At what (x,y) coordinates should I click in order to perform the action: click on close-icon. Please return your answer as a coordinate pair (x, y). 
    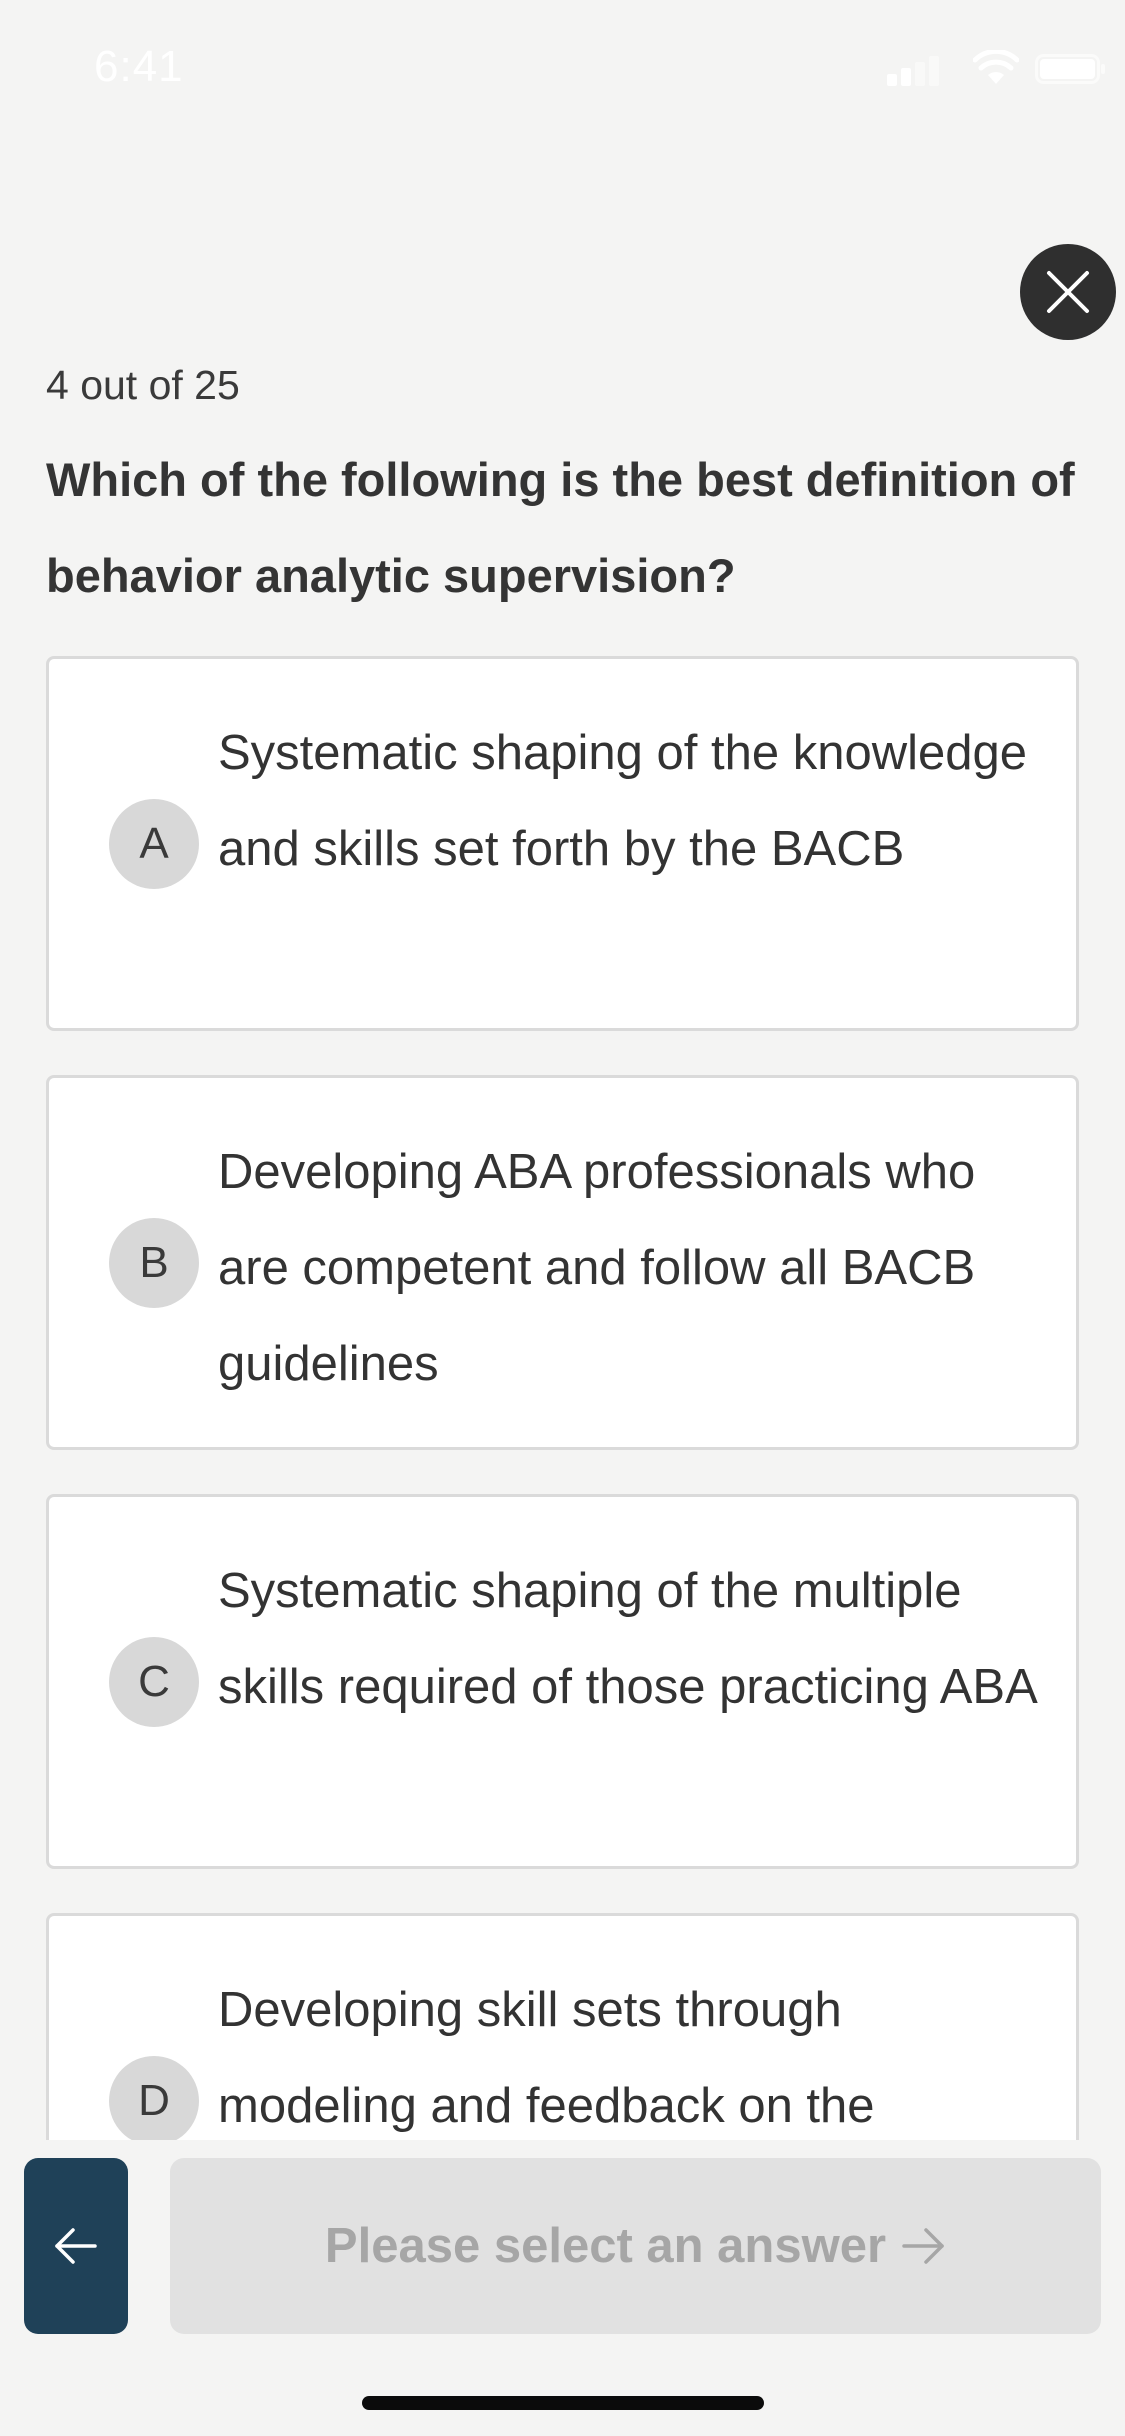
    Looking at the image, I should click on (1068, 292).